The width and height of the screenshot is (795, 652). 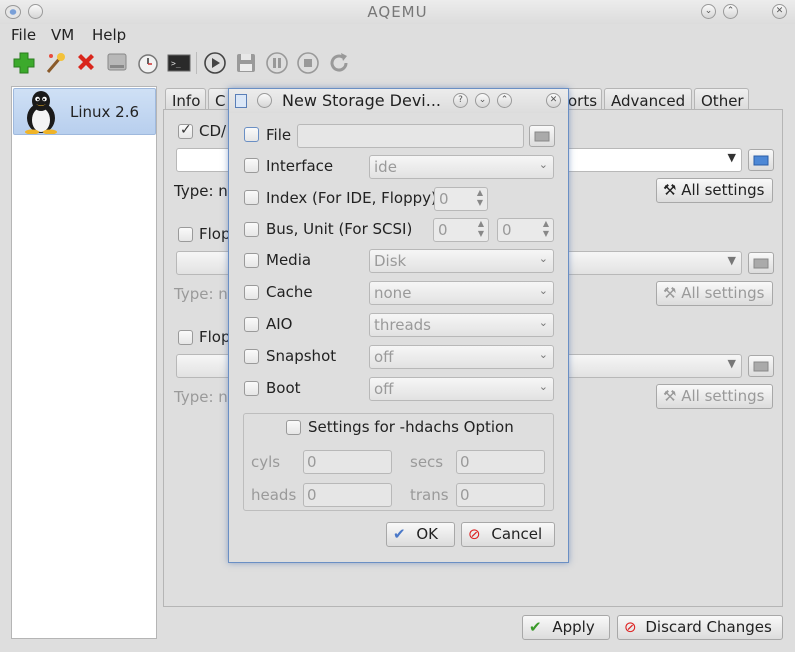 I want to click on apply-button: ✔ Apply, so click(x=566, y=627).